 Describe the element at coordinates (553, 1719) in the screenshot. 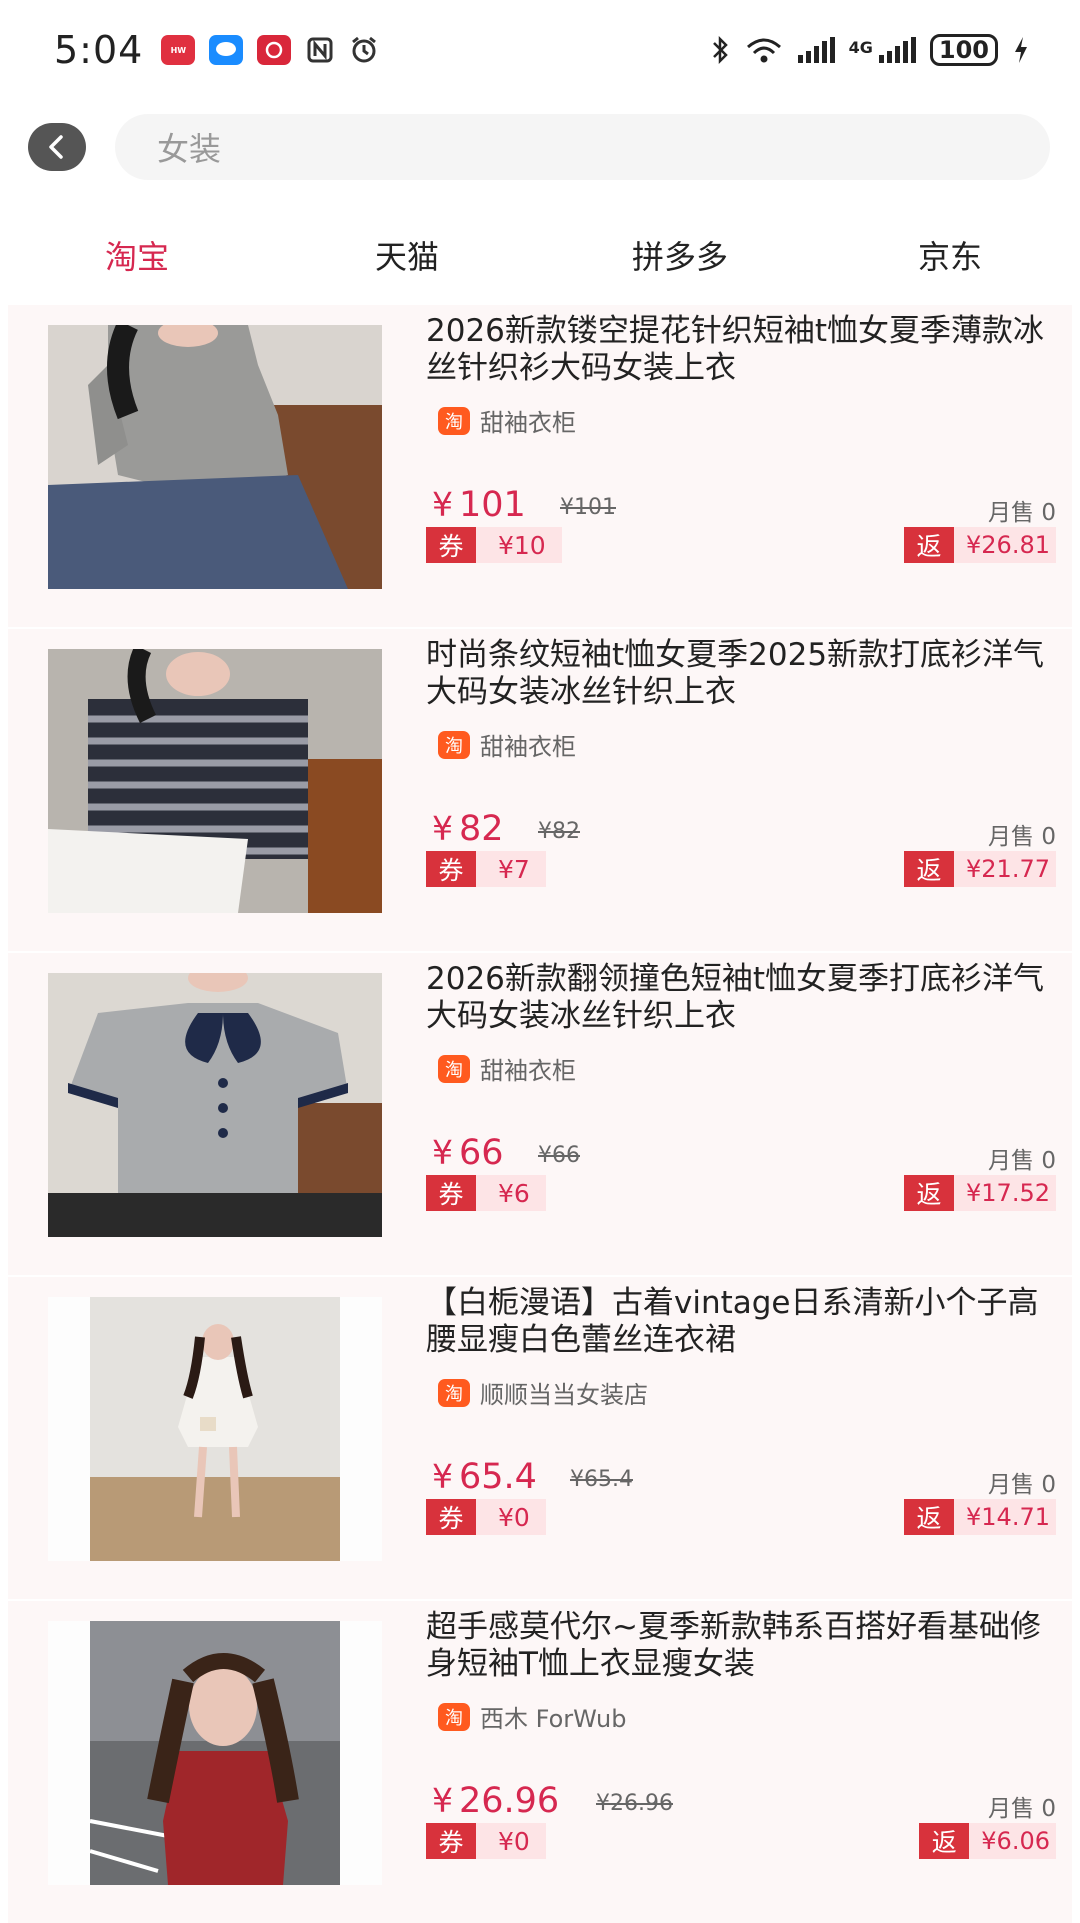

I see `shop-name: 西木 ForWub` at that location.